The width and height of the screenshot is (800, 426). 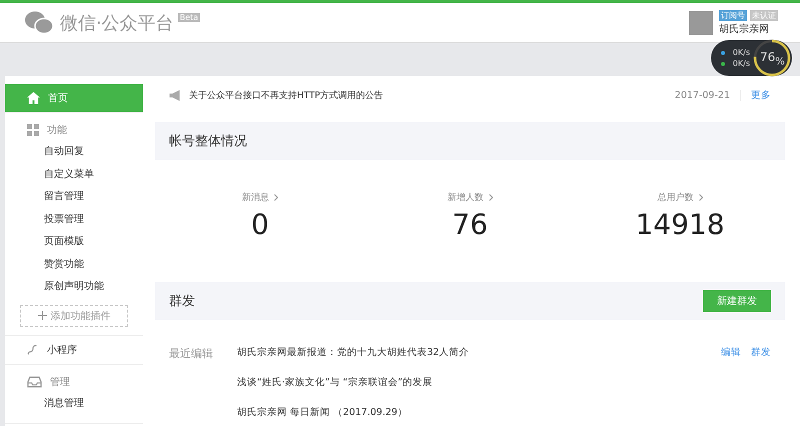 What do you see at coordinates (479, 412) in the screenshot?
I see `draft-title: 胡氏宗亲网 每日新闻 （2017.09.29）` at bounding box center [479, 412].